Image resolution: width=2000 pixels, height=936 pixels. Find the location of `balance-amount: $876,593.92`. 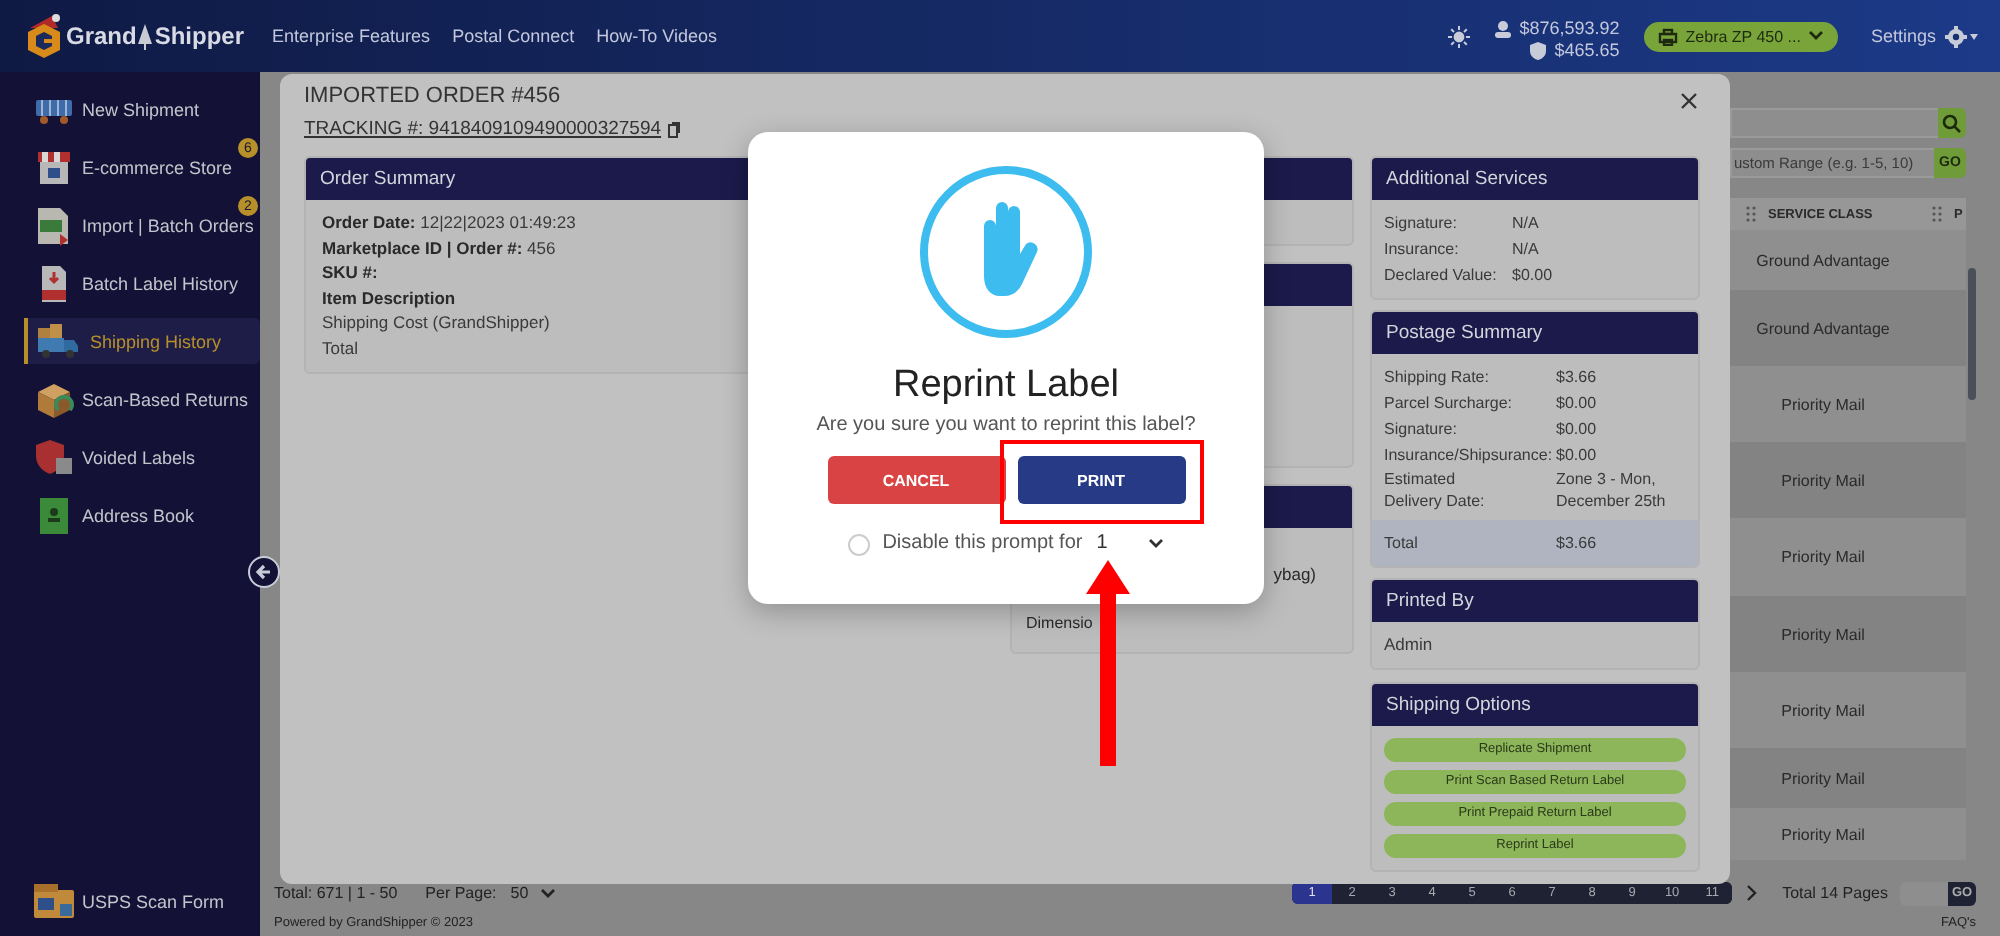

balance-amount: $876,593.92 is located at coordinates (1569, 29).